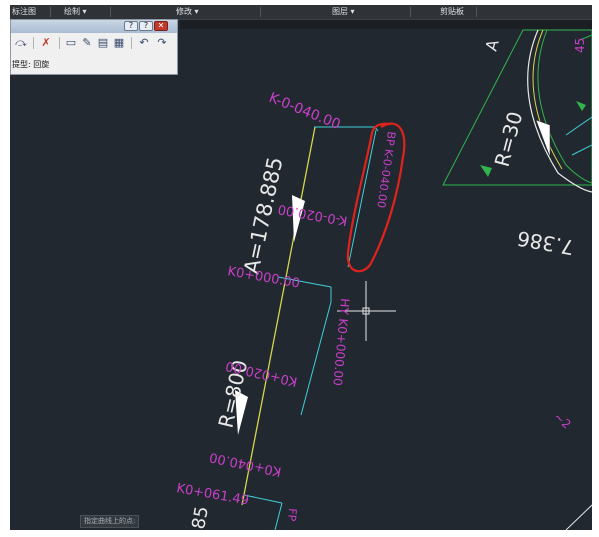 The height and width of the screenshot is (537, 599). Describe the element at coordinates (162, 43) in the screenshot. I see `redo-icon: ↷` at that location.